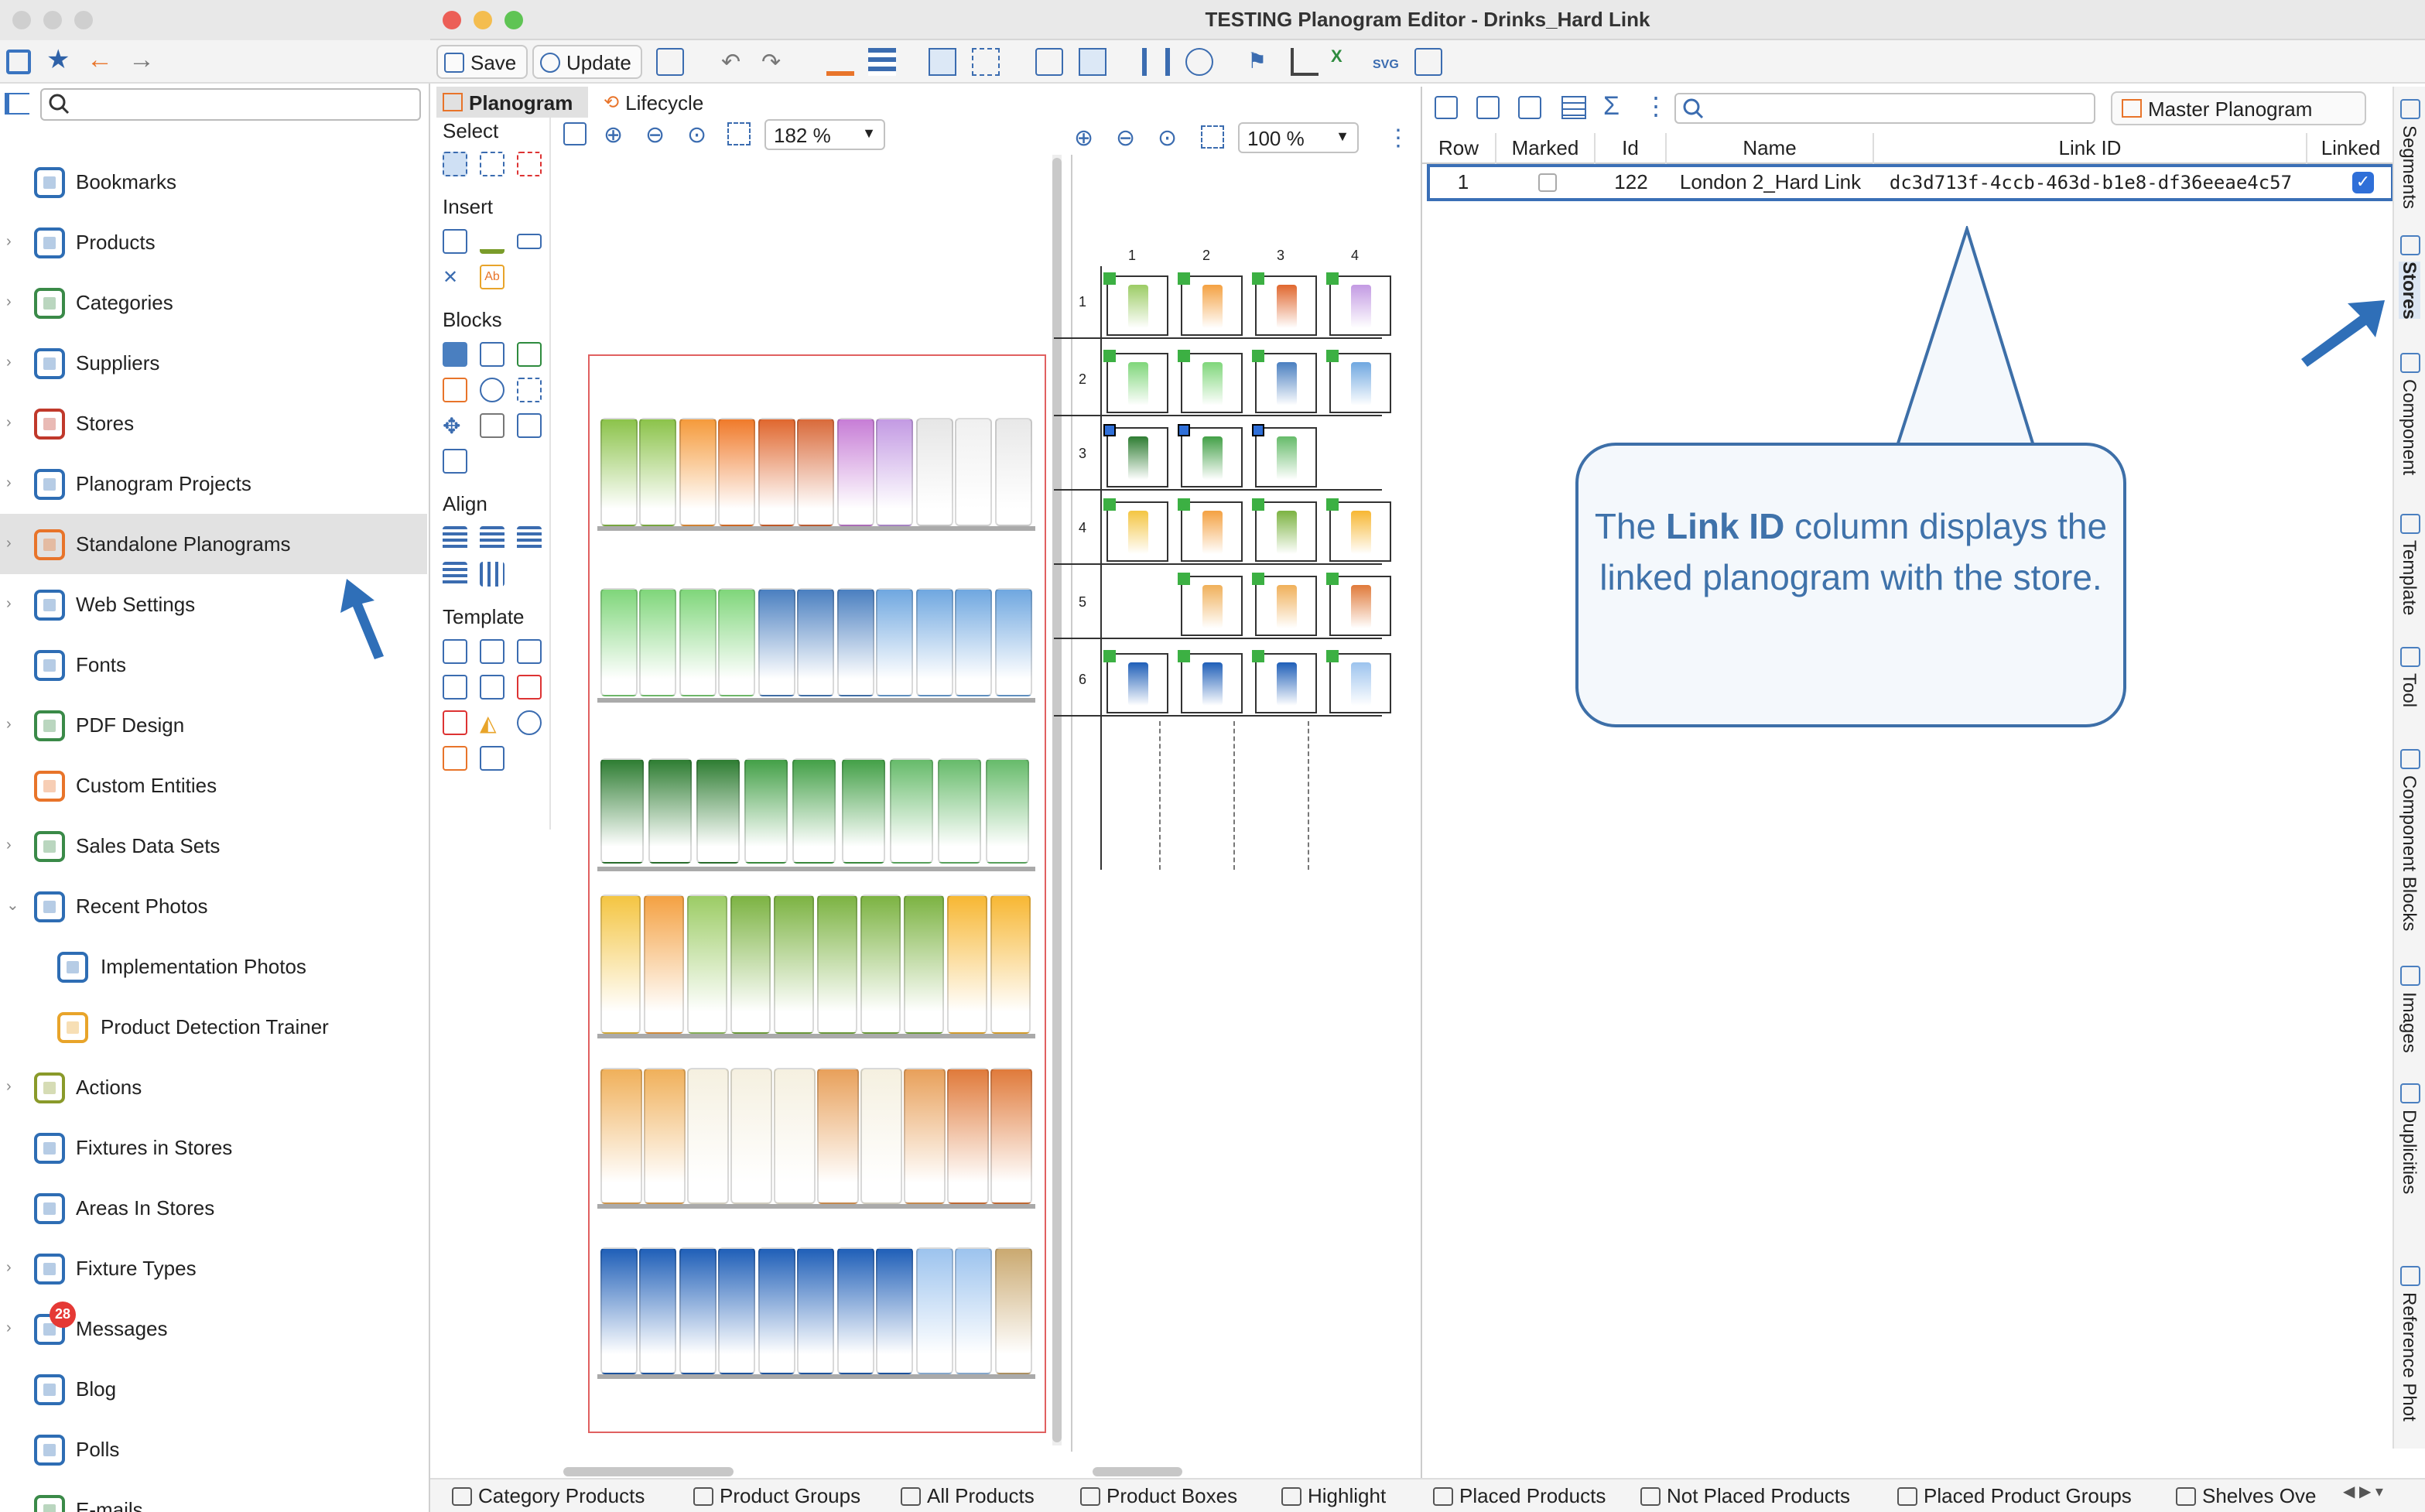  What do you see at coordinates (2409, 167) in the screenshot?
I see `side-tab-segments: Segments` at bounding box center [2409, 167].